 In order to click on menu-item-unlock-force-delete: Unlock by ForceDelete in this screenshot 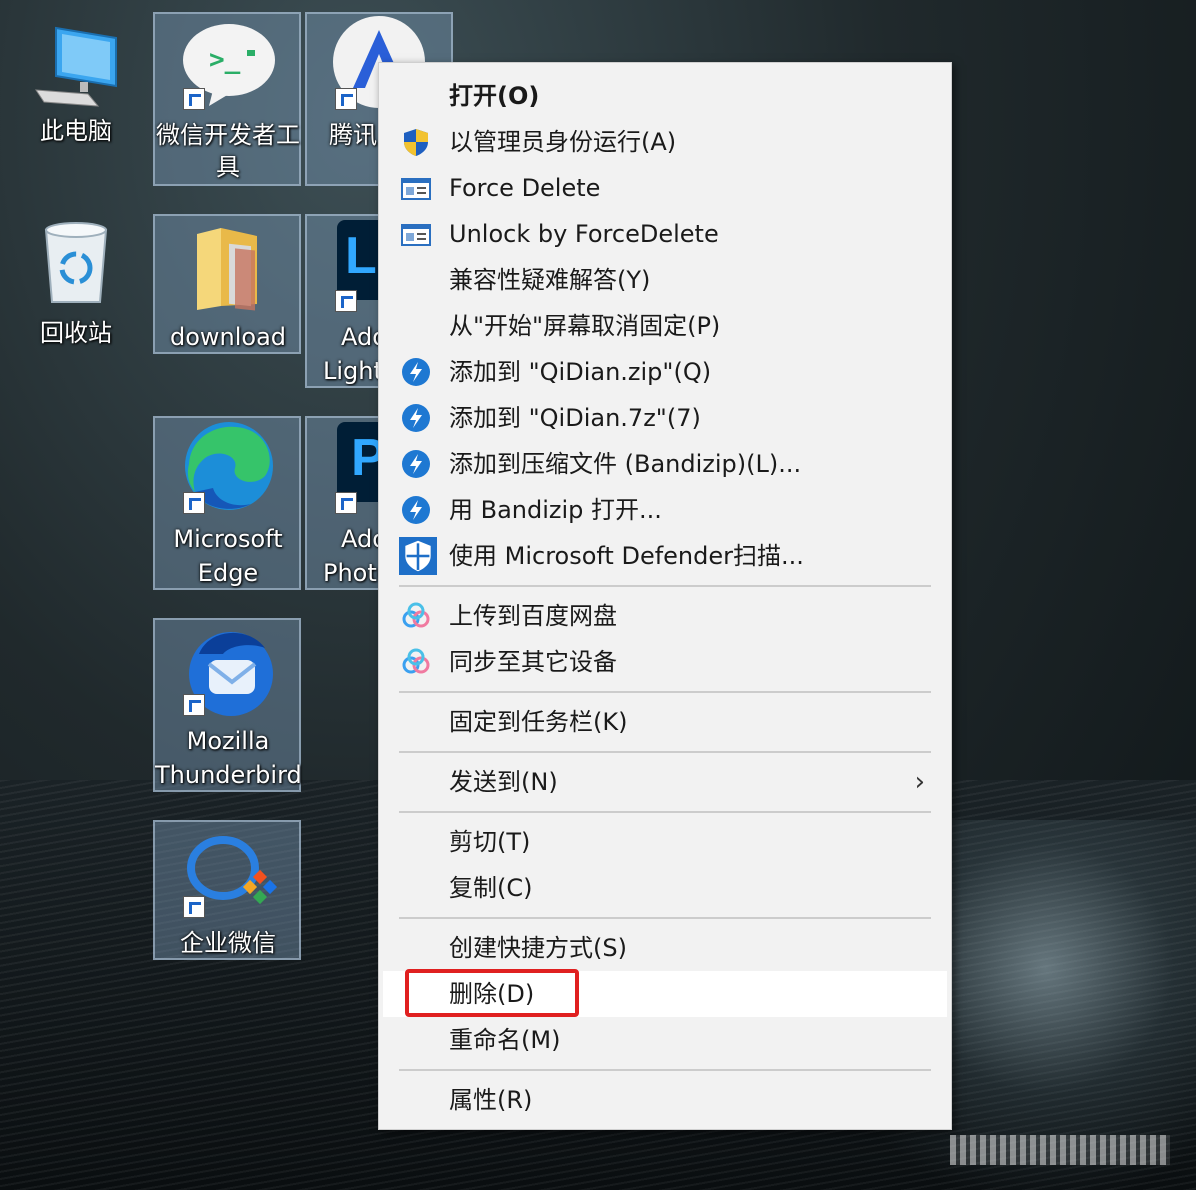, I will do `click(665, 234)`.